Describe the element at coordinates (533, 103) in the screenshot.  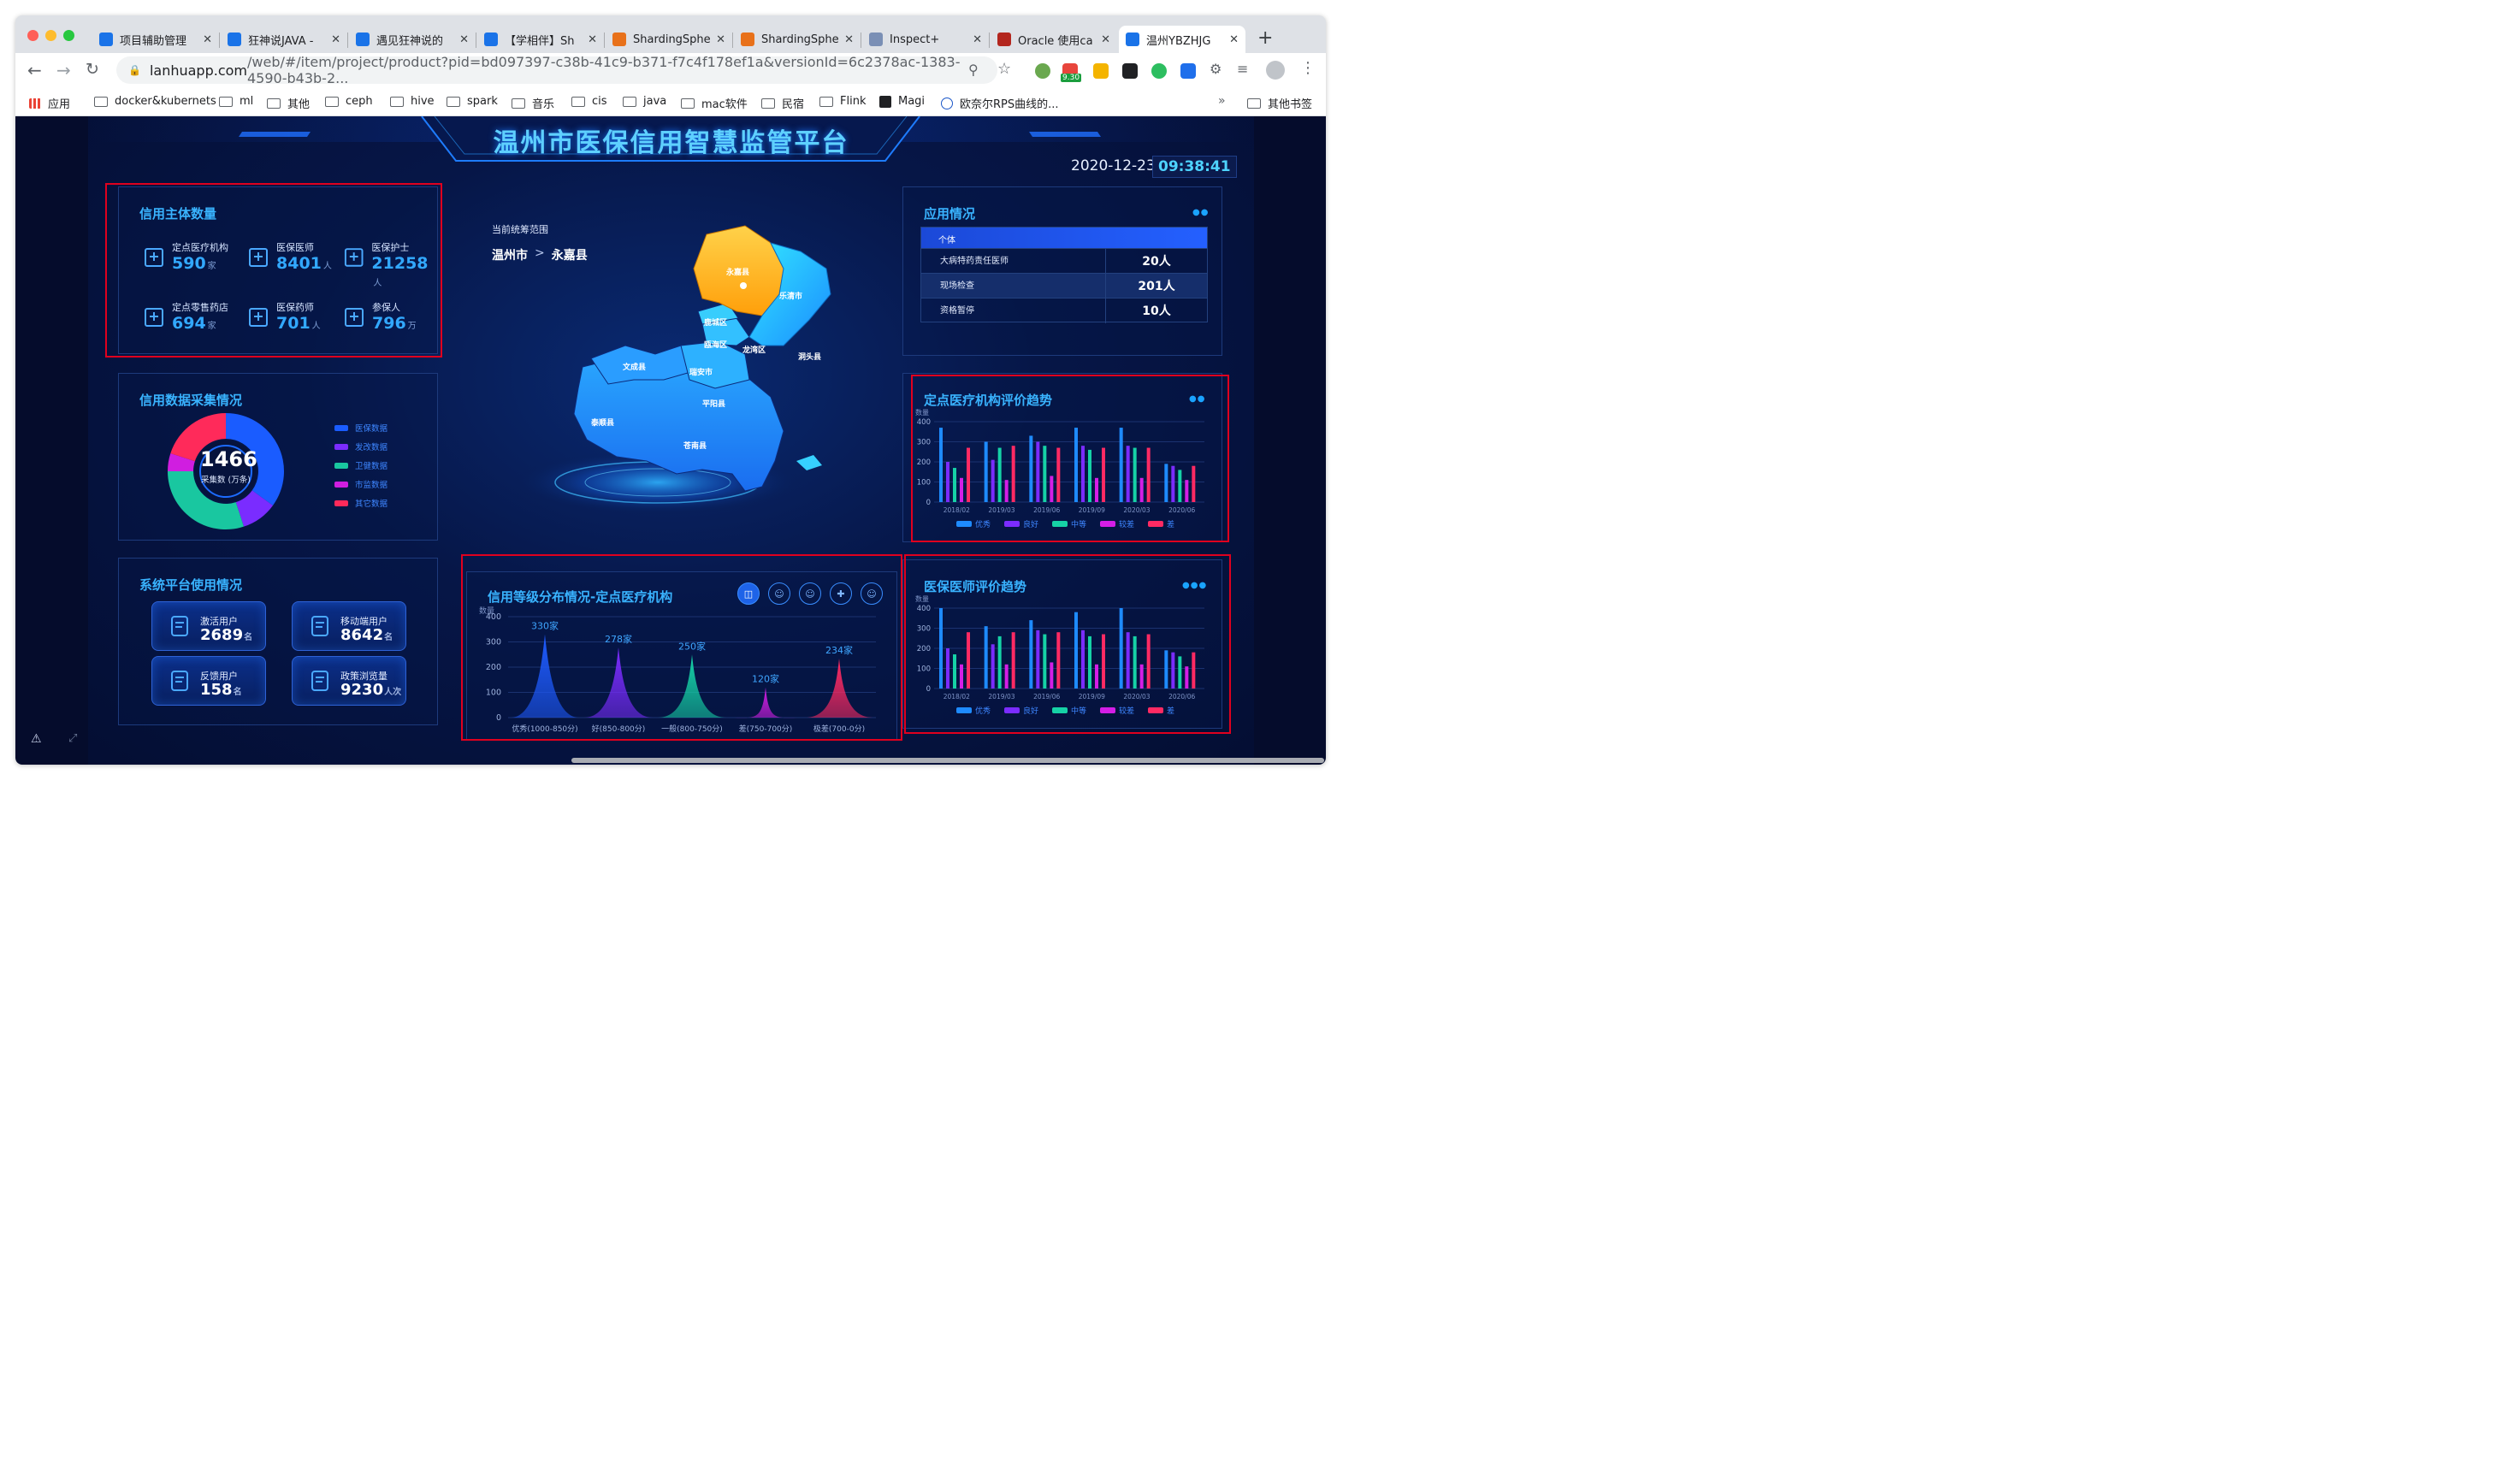
I see `bookmark-7: 音乐` at that location.